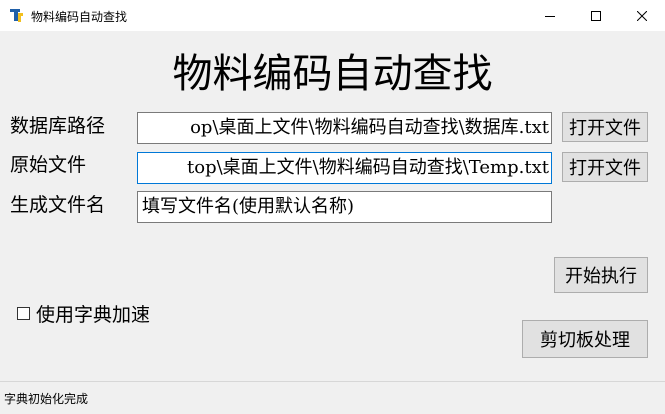 Image resolution: width=665 pixels, height=414 pixels. Describe the element at coordinates (93, 315) in the screenshot. I see `dictionary-checkbox-label: 使用字典加速` at that location.